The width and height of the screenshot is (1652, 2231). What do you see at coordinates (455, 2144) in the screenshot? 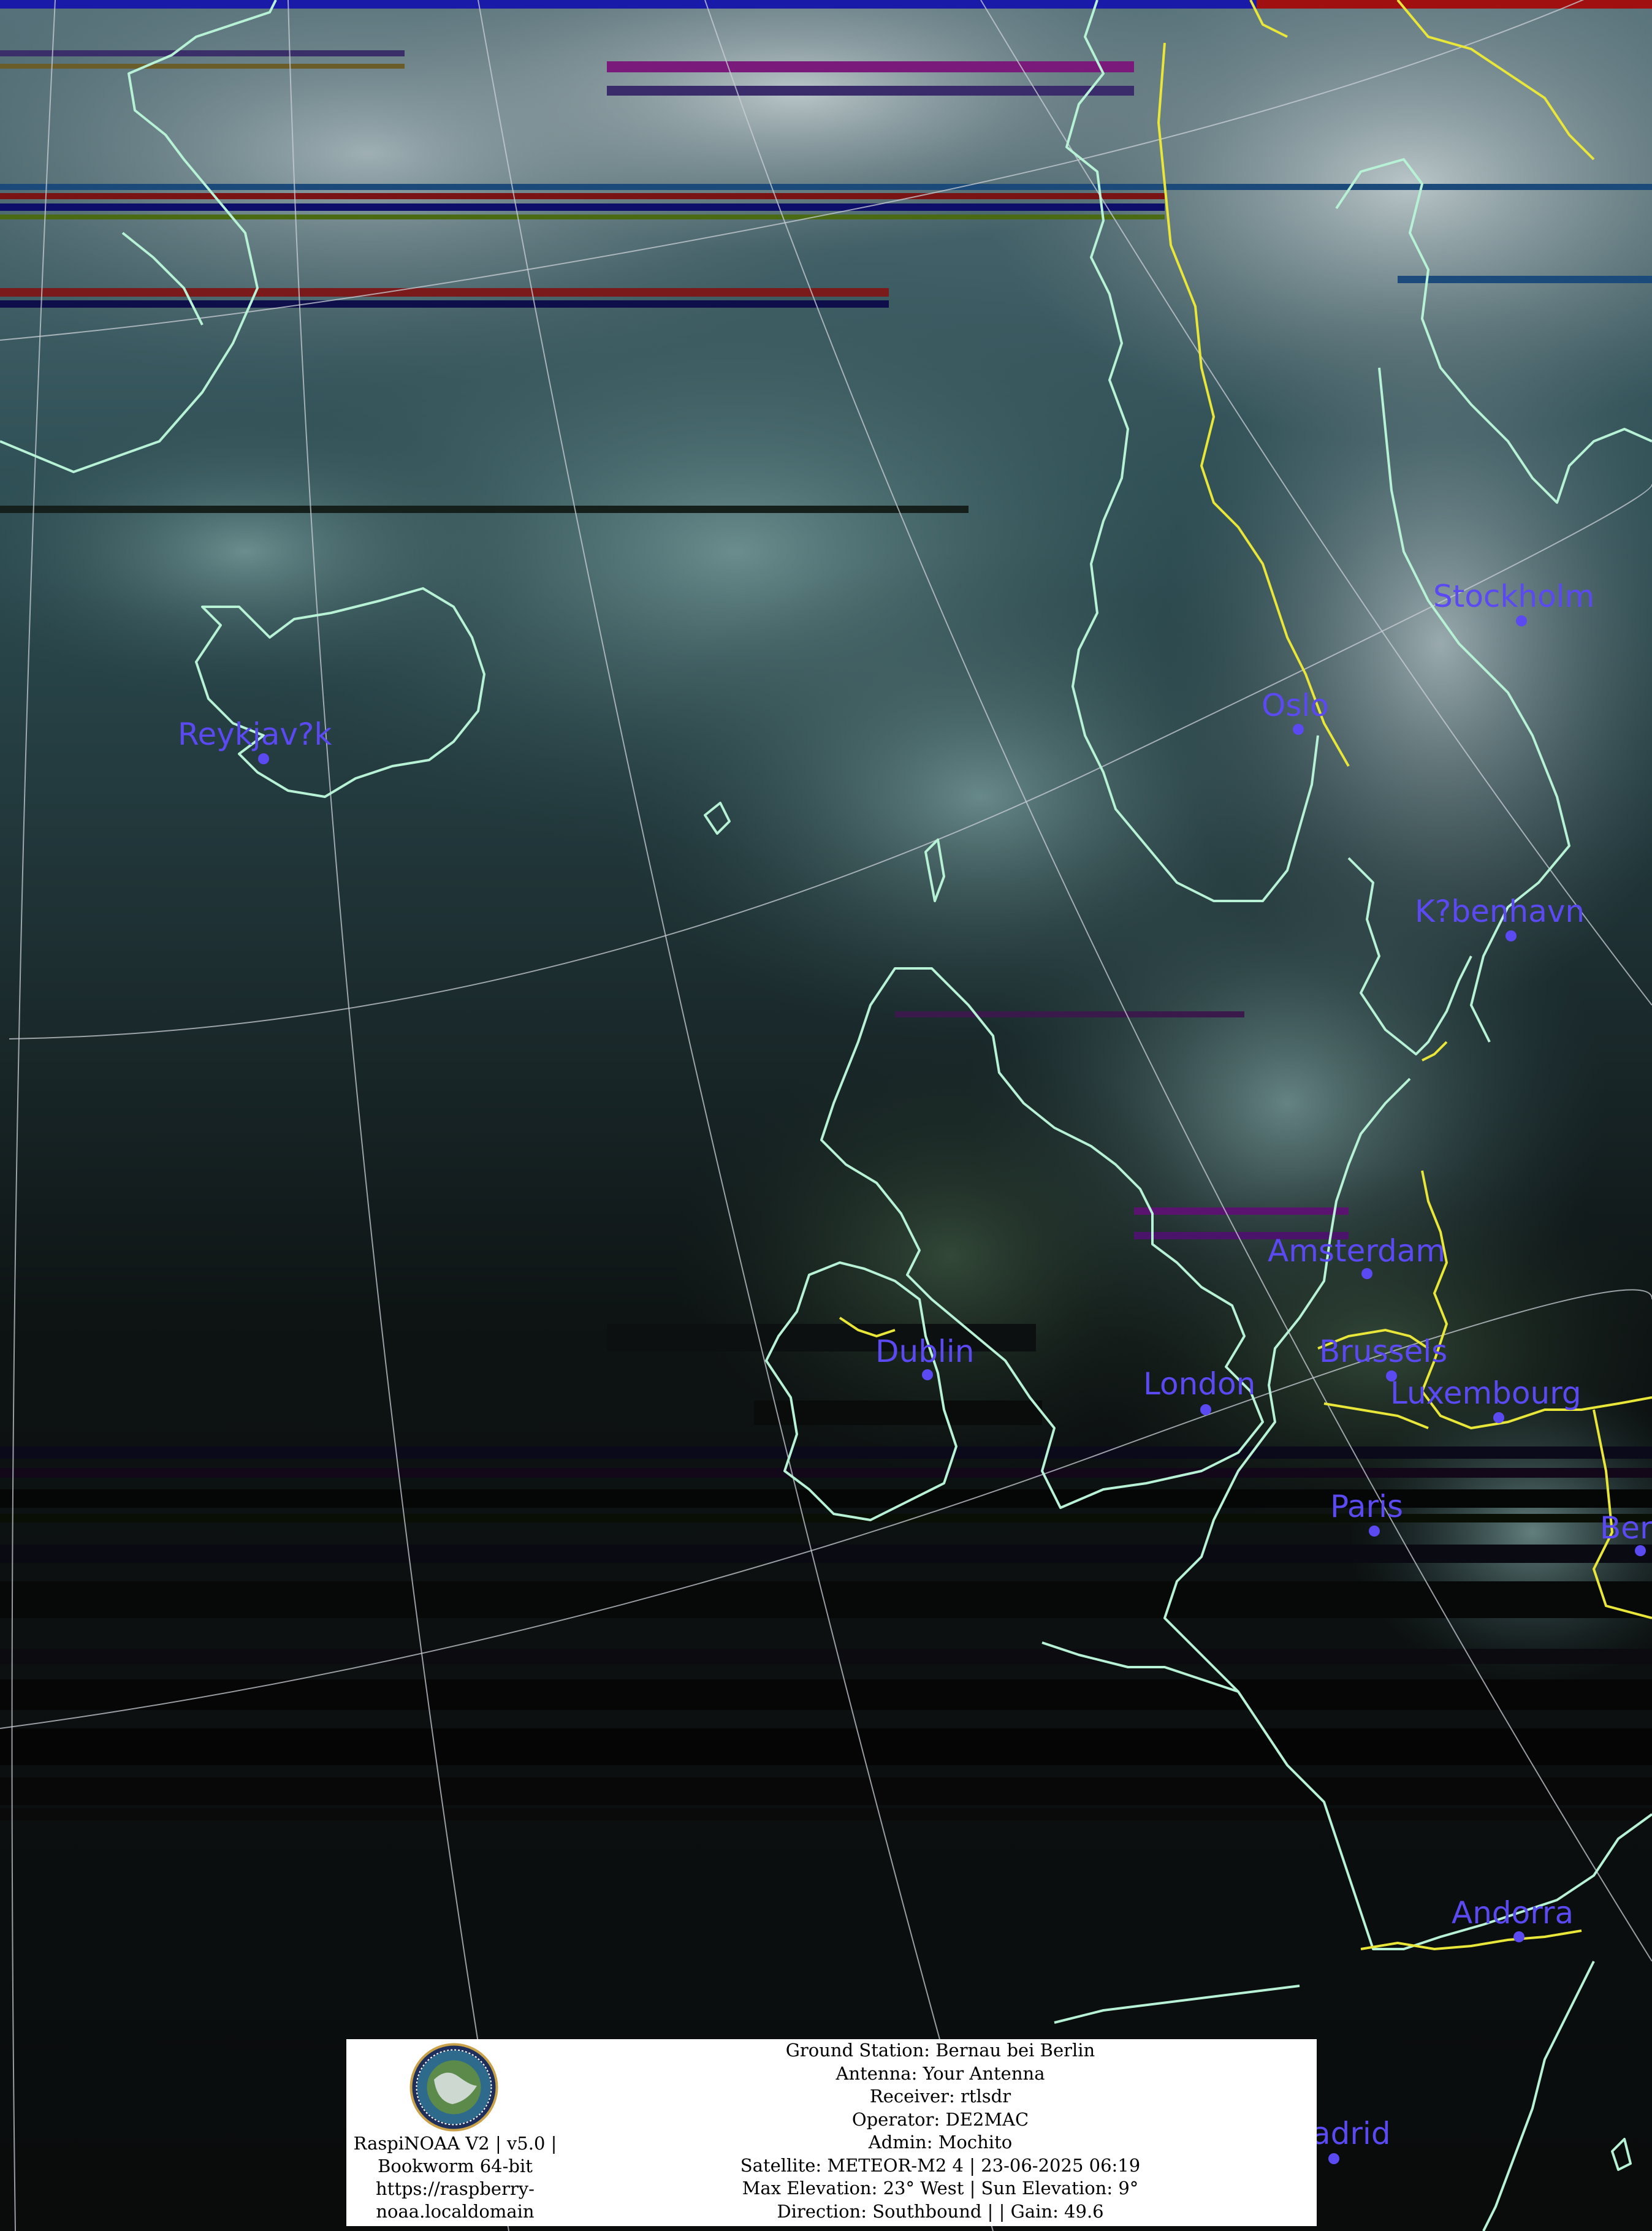
I see `logo-line: RaspiNOAA V2 | v5.0 |` at bounding box center [455, 2144].